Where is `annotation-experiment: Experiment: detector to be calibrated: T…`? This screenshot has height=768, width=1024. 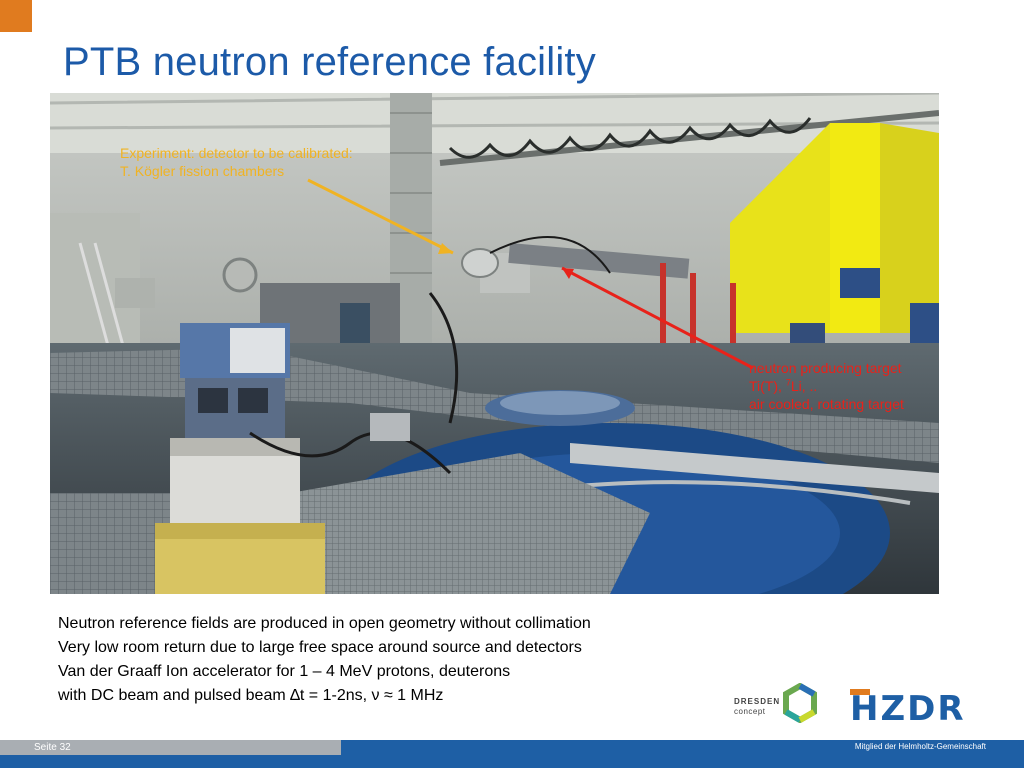
annotation-experiment: Experiment: detector to be calibrated: T… is located at coordinates (236, 162).